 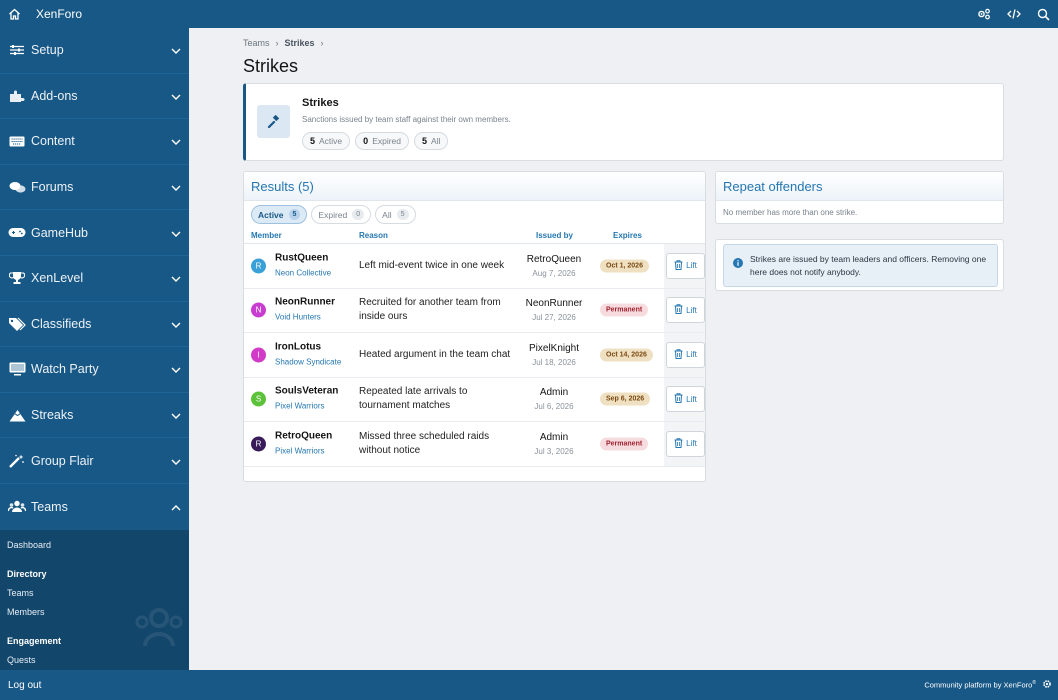 What do you see at coordinates (17, 461) in the screenshot?
I see `magic-wand-icon` at bounding box center [17, 461].